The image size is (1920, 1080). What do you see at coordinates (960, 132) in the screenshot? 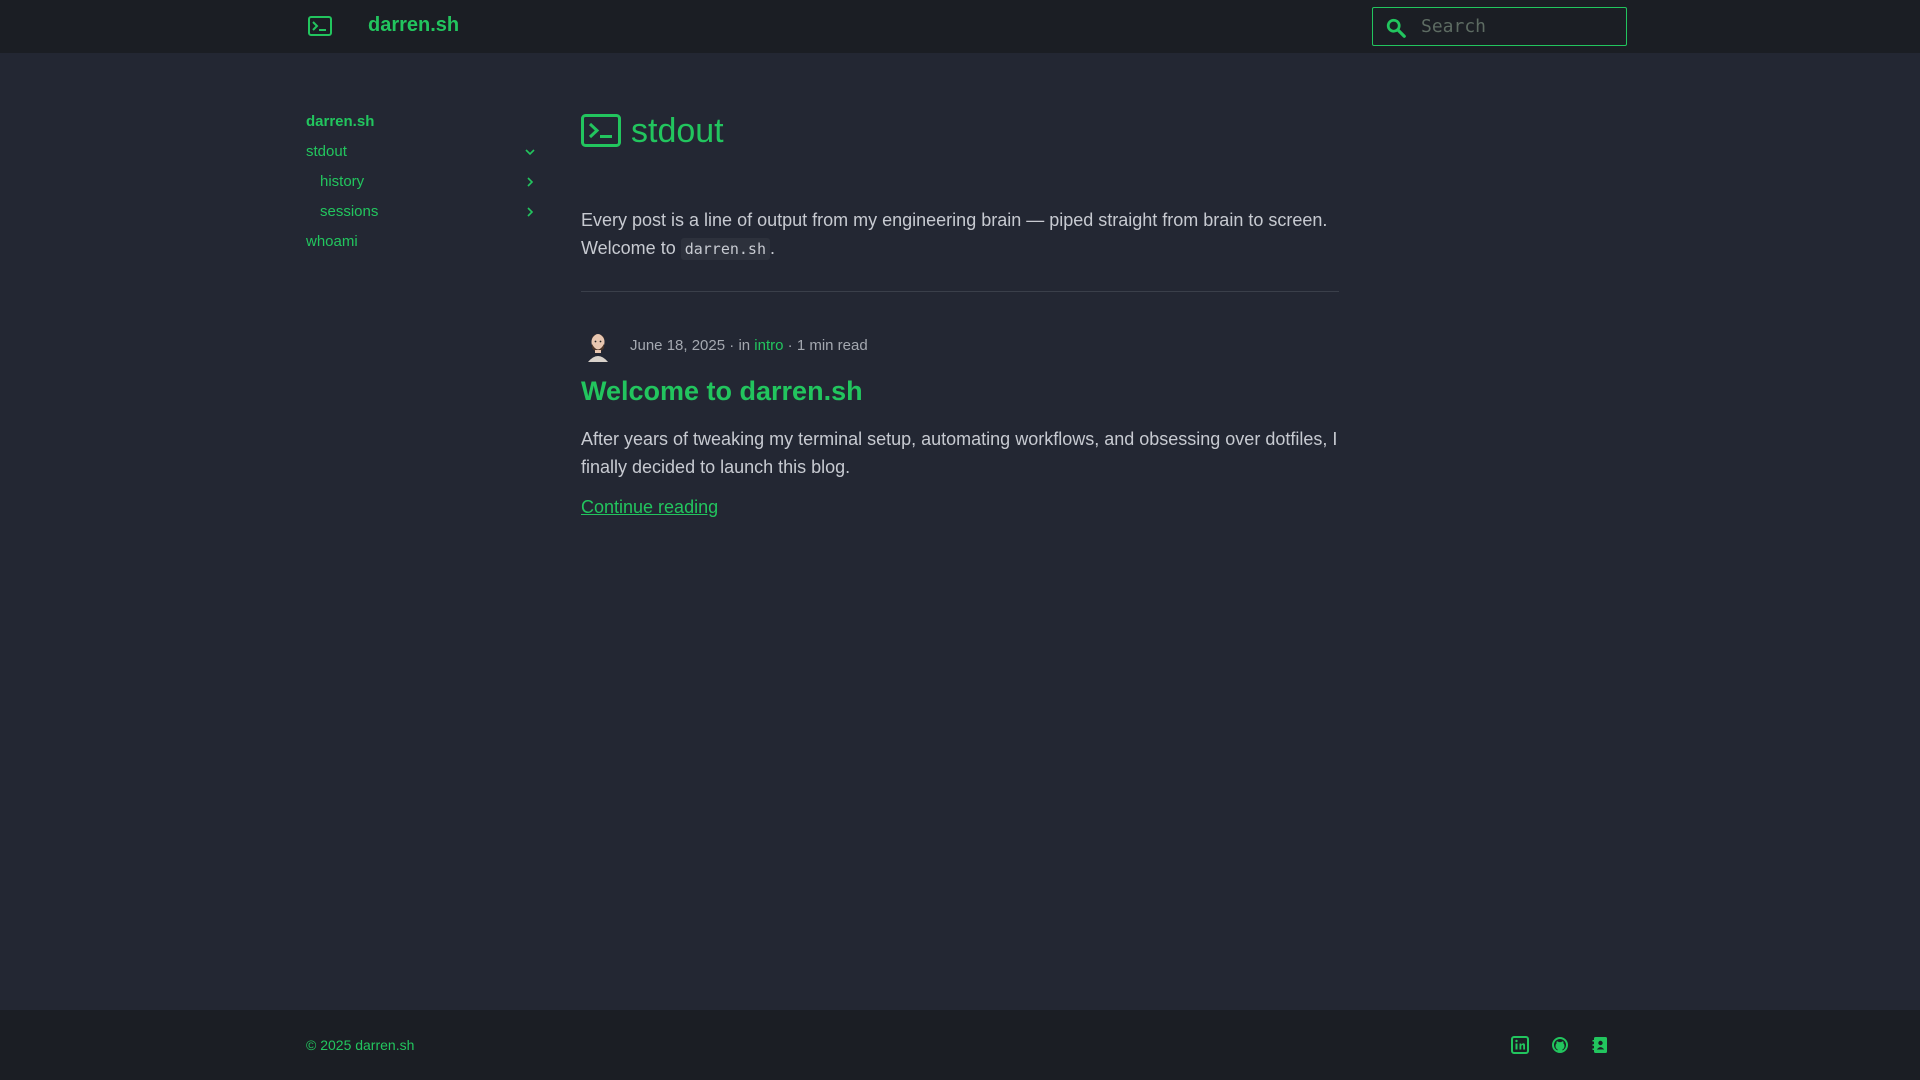
I see `page-title: stdout` at bounding box center [960, 132].